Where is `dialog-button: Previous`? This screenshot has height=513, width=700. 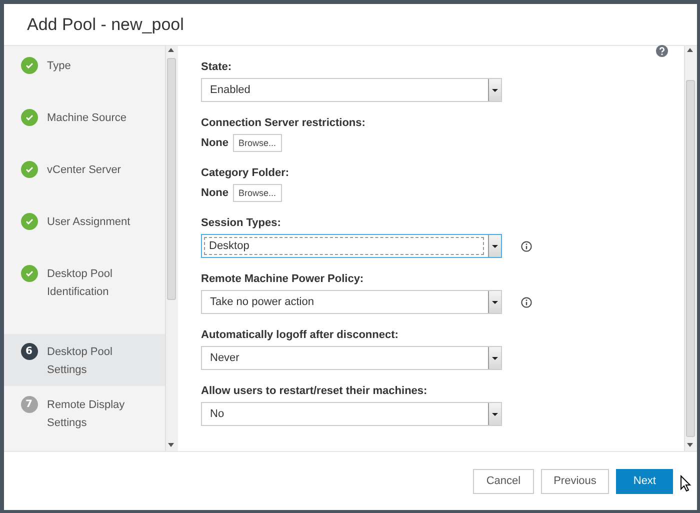 dialog-button: Previous is located at coordinates (575, 481).